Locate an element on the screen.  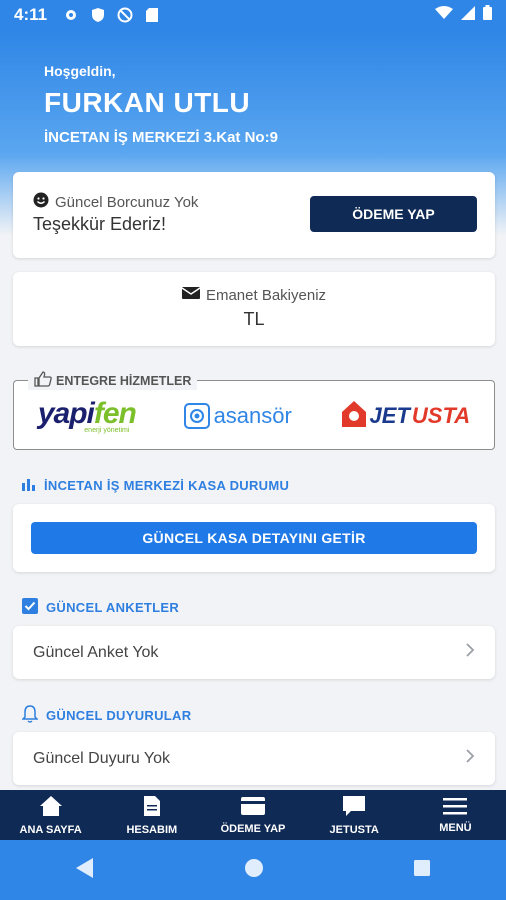
partner-logos: yapifen enerji yönetimi asansör JET USTA is located at coordinates (254, 415).